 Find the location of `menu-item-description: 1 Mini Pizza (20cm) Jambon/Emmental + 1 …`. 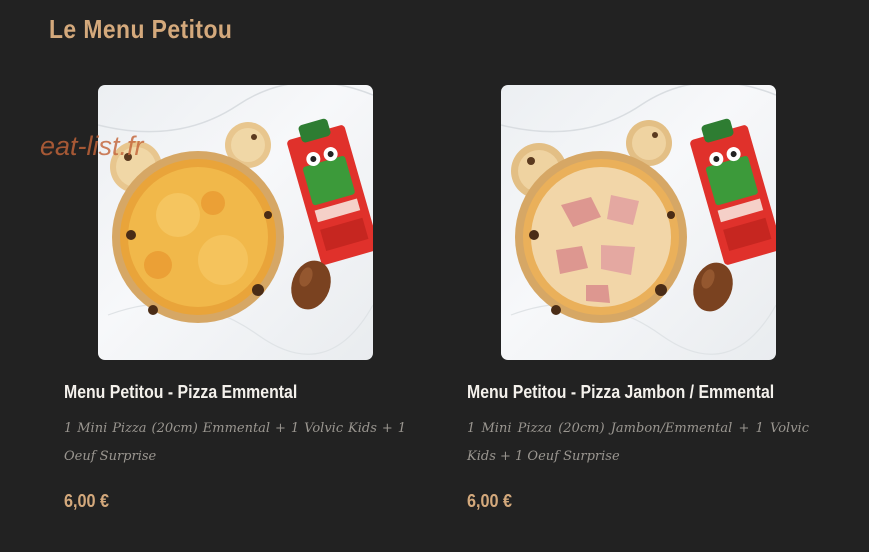

menu-item-description: 1 Mini Pizza (20cm) Jambon/Emmental + 1 … is located at coordinates (638, 442).